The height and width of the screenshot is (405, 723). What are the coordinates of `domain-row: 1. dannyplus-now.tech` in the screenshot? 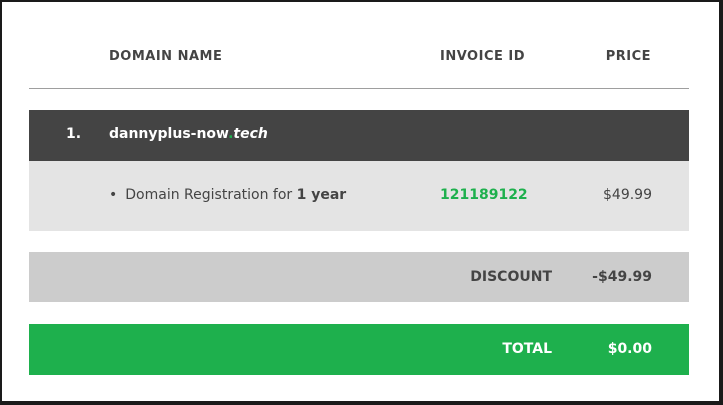 It's located at (359, 135).